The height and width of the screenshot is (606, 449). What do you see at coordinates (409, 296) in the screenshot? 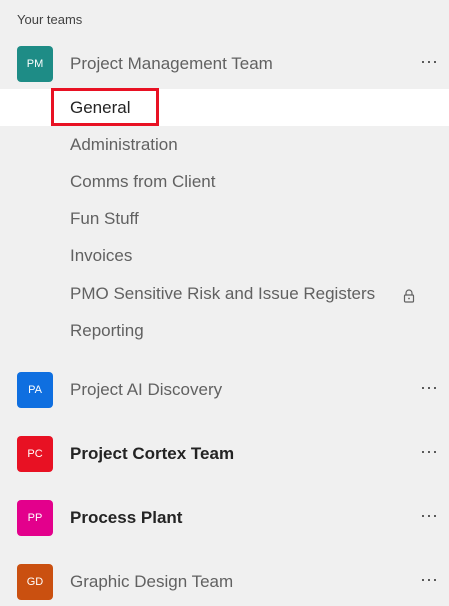
I see `lock-icon` at bounding box center [409, 296].